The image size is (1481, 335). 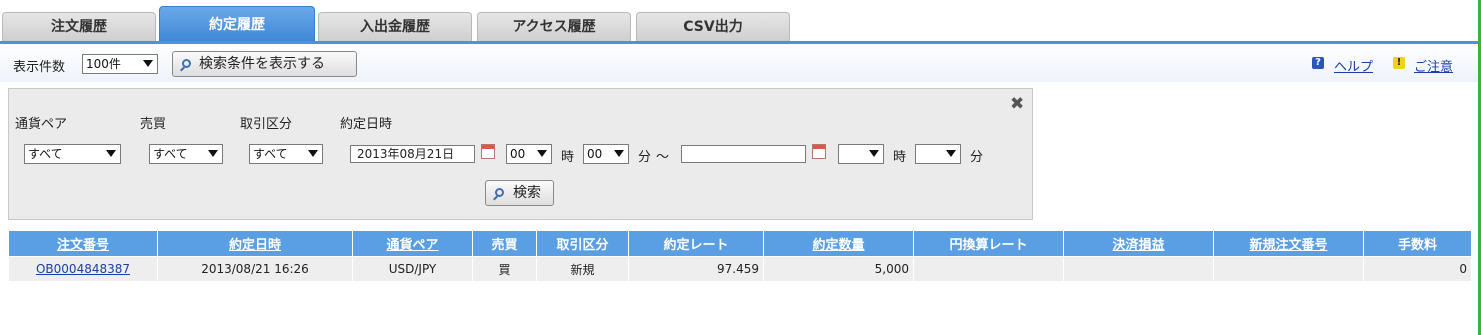 I want to click on cell-datetime: 2013/08/21 16:26, so click(x=255, y=269).